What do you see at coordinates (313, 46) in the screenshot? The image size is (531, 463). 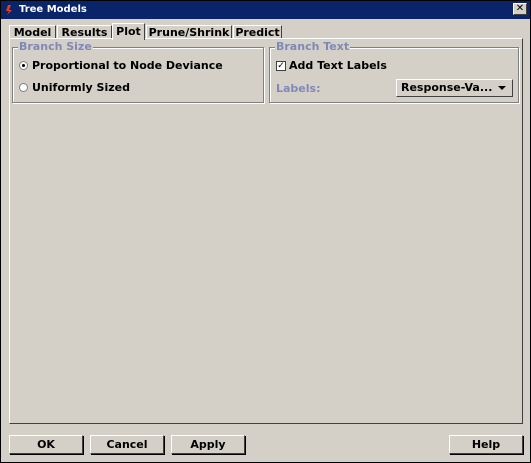 I see `branch-text-title: Branch Text` at bounding box center [313, 46].